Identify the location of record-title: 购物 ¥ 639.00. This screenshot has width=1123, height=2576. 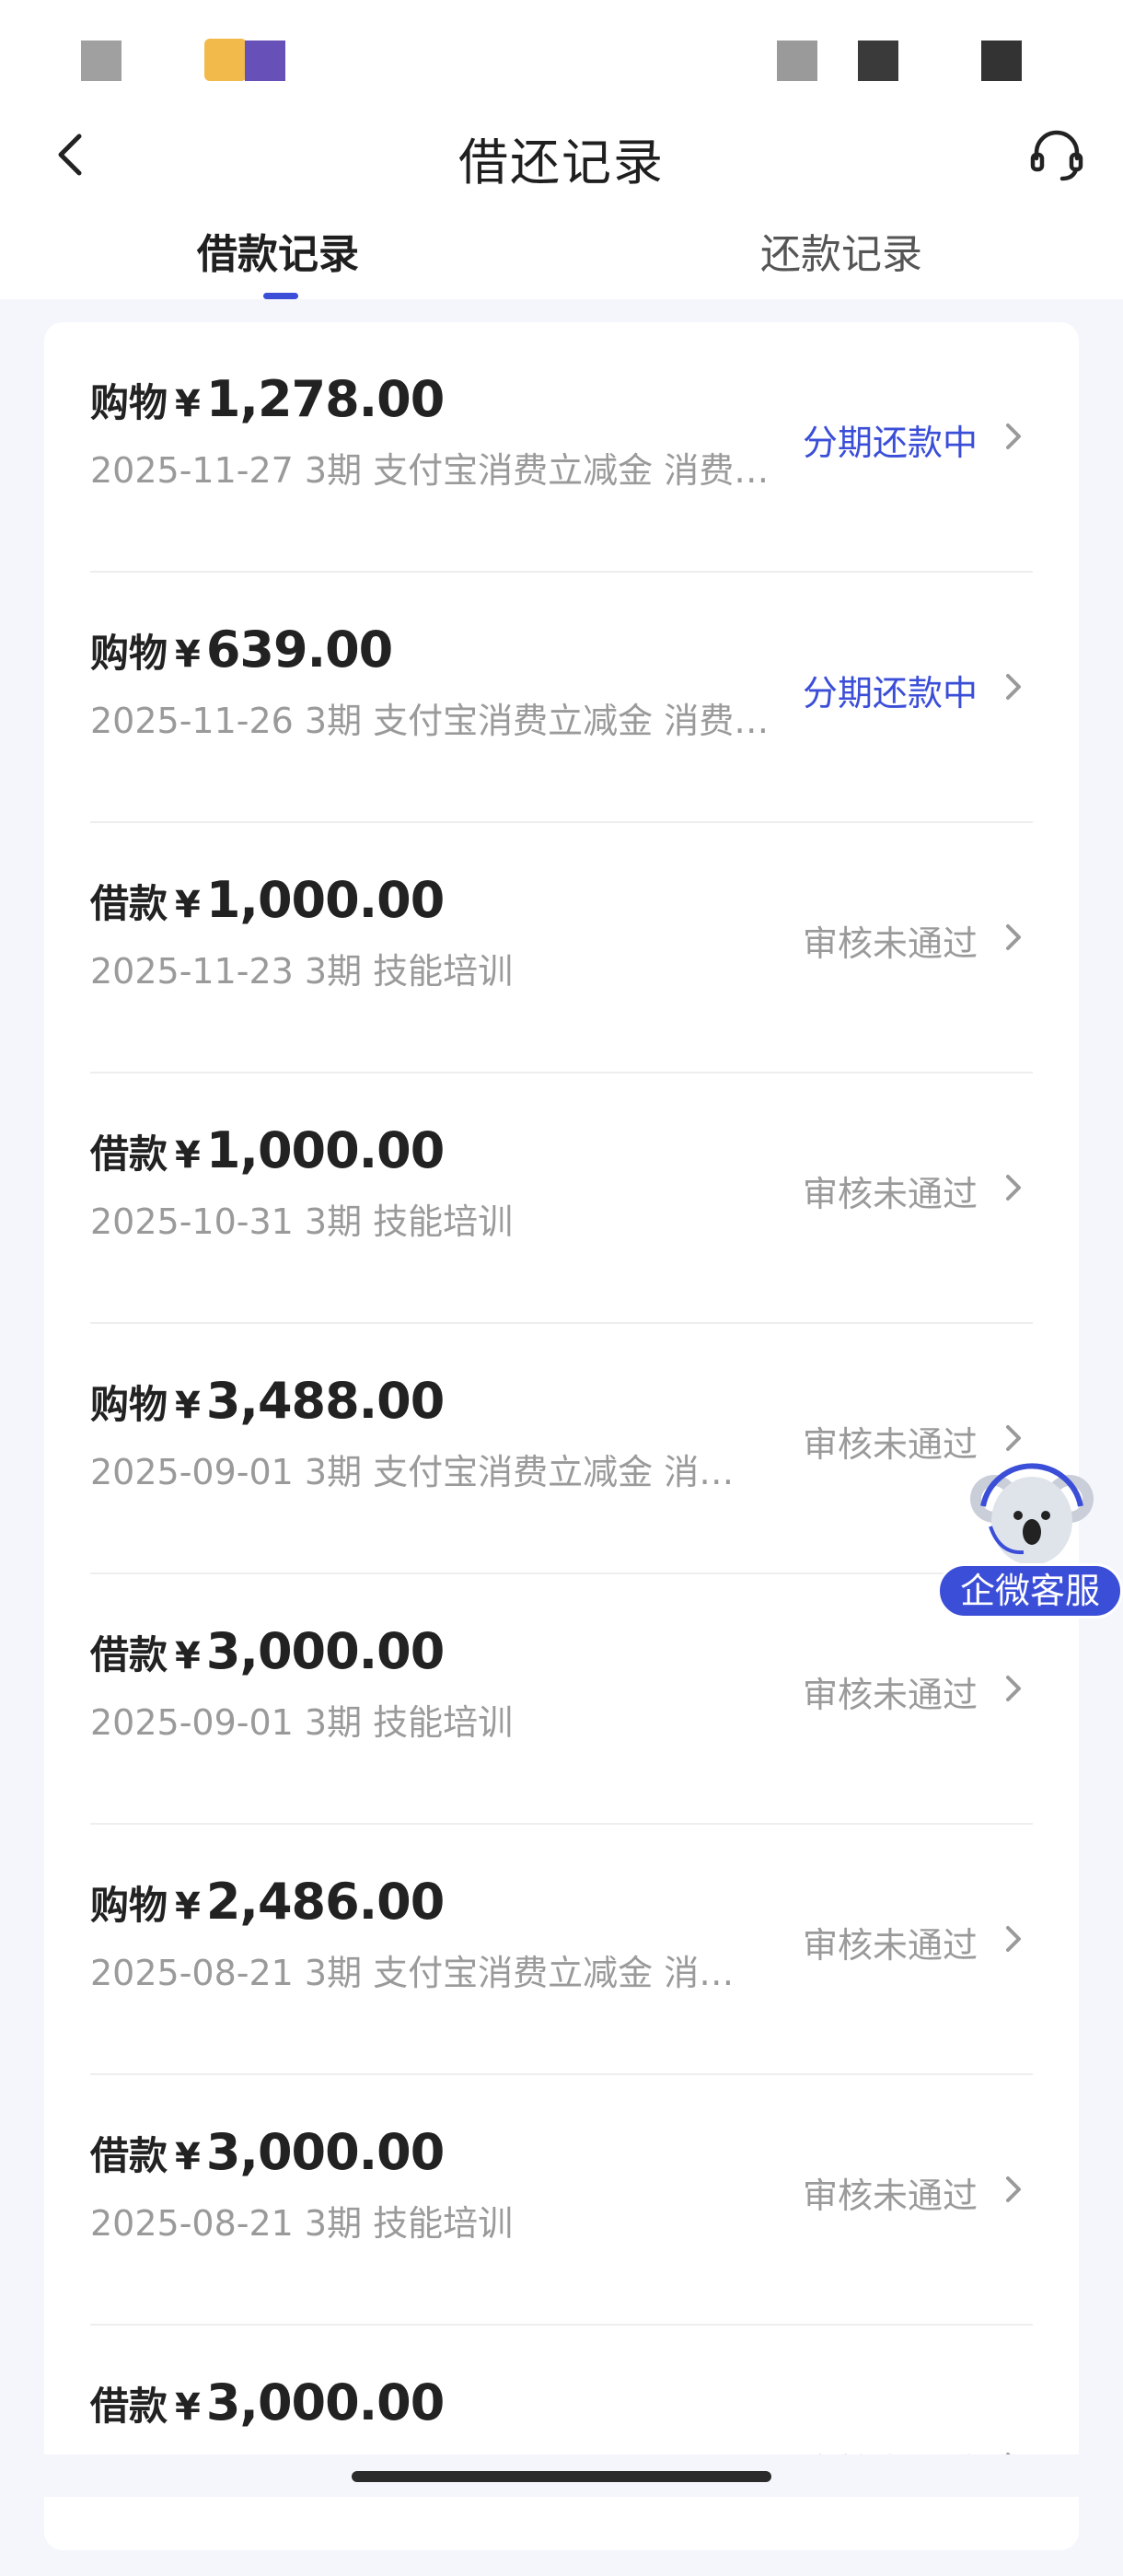
(241, 653).